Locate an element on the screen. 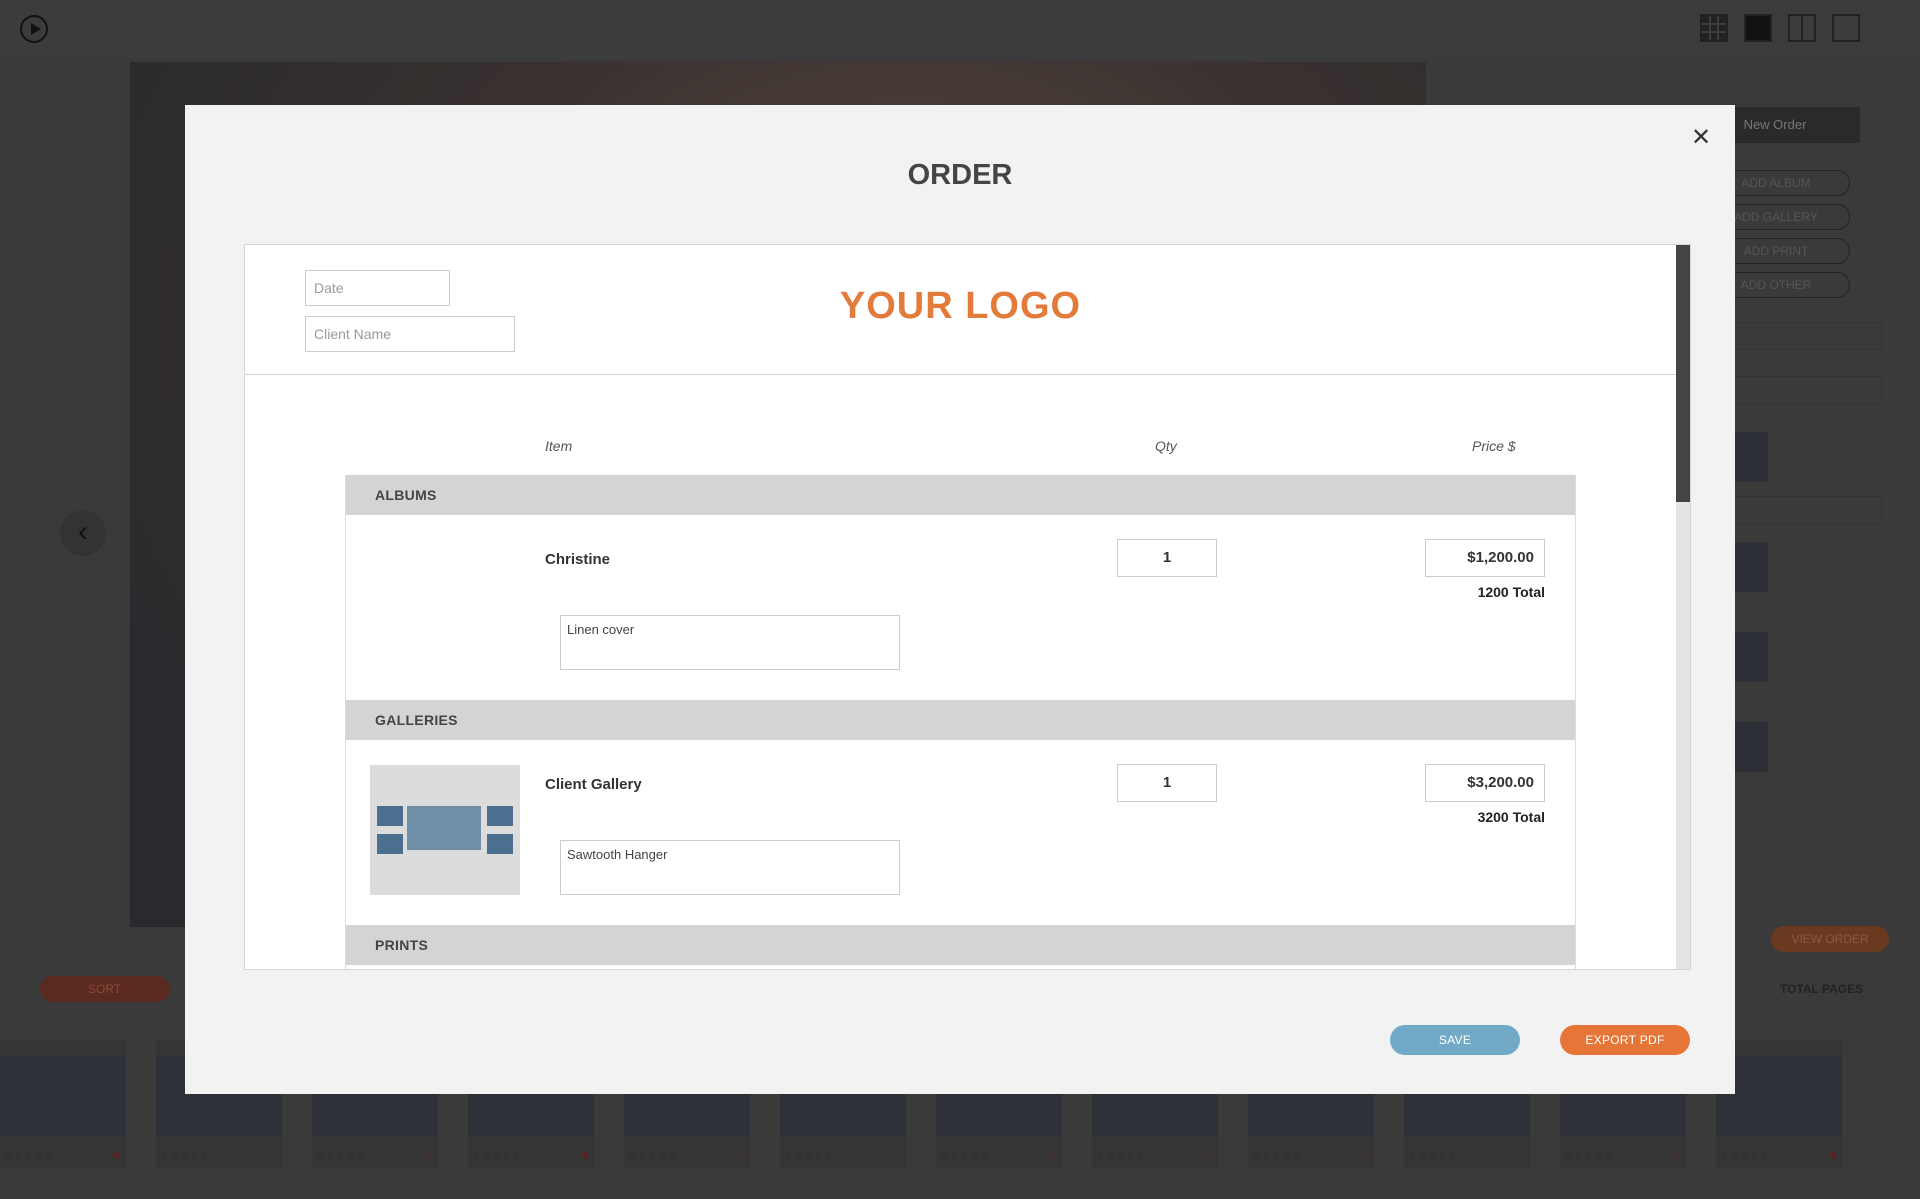  price-column-header: Price $ is located at coordinates (1494, 446).